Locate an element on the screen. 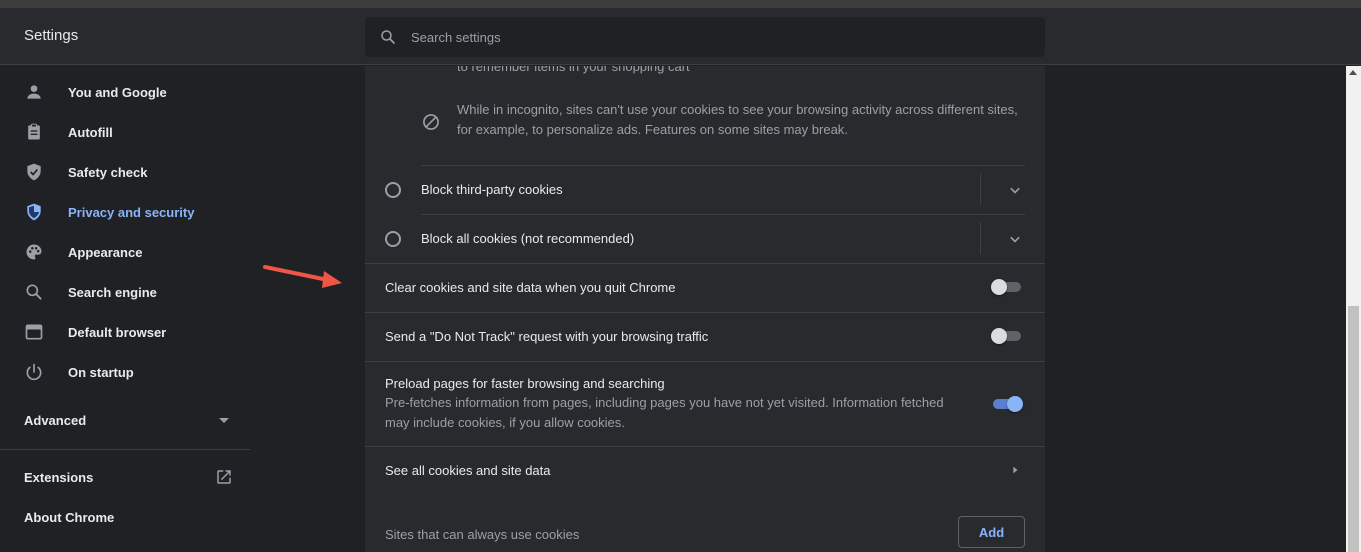  sidebar-item-label: Autofill is located at coordinates (90, 132).